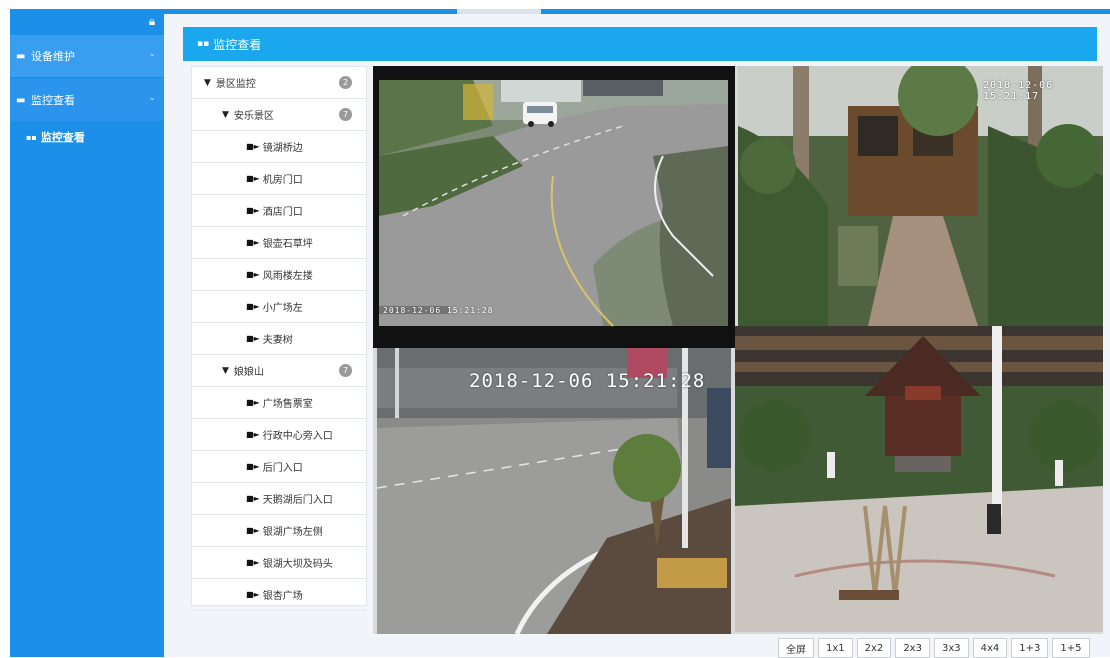  I want to click on tree-camera-item: ■► 镜湖桥边, so click(279, 147).